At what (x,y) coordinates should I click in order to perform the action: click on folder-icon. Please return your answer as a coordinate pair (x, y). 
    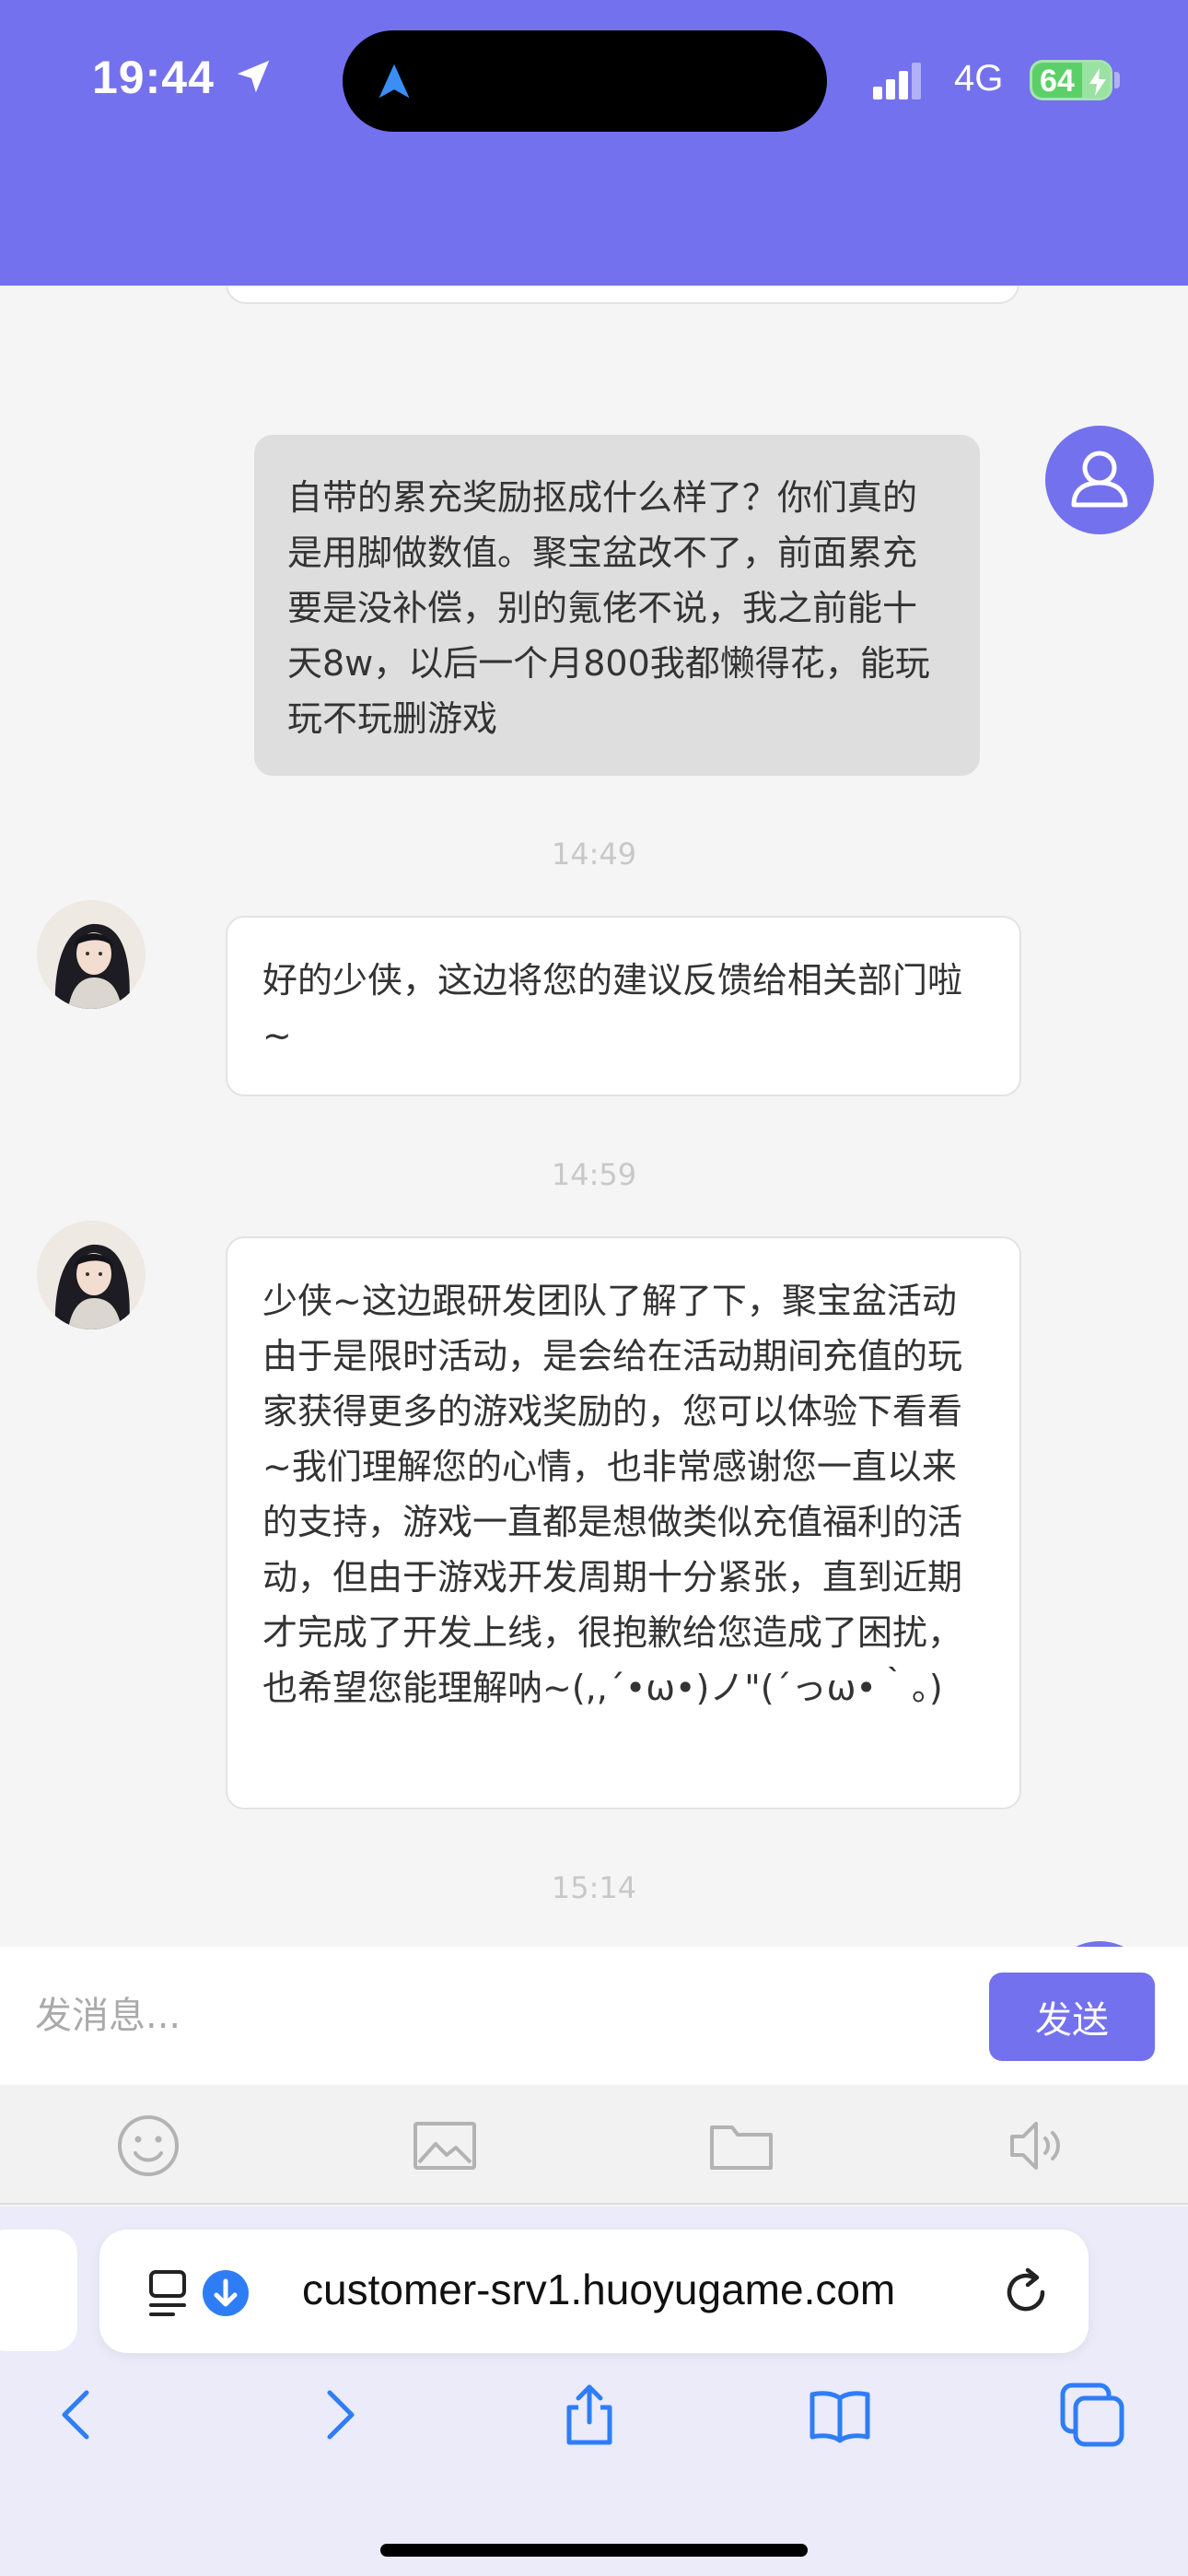
    Looking at the image, I should click on (741, 2146).